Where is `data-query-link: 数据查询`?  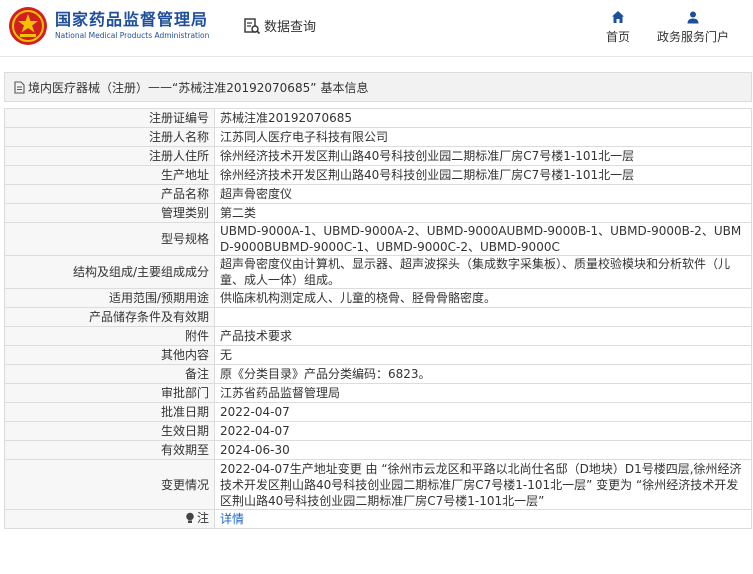
data-query-link: 数据查询 is located at coordinates (279, 25).